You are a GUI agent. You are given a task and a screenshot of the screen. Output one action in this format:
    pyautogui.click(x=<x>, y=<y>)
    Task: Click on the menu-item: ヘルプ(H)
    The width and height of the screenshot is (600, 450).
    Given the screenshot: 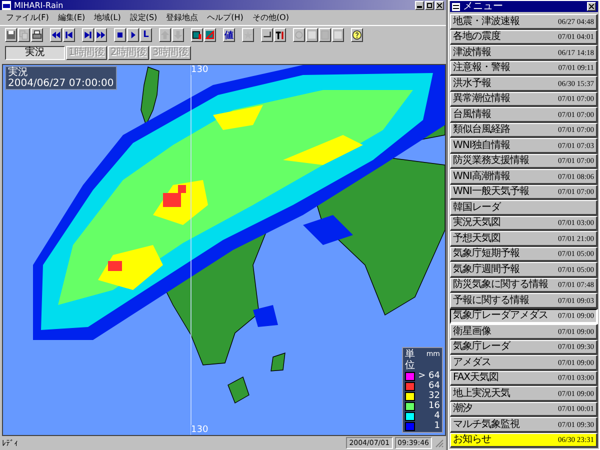 What is the action you would take?
    pyautogui.click(x=225, y=18)
    